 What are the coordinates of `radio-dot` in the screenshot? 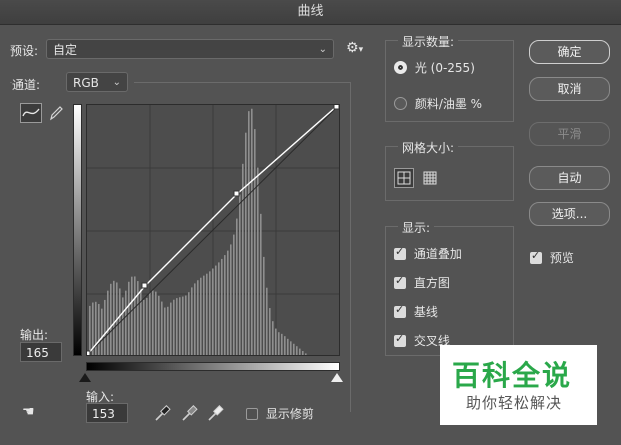 It's located at (400, 67).